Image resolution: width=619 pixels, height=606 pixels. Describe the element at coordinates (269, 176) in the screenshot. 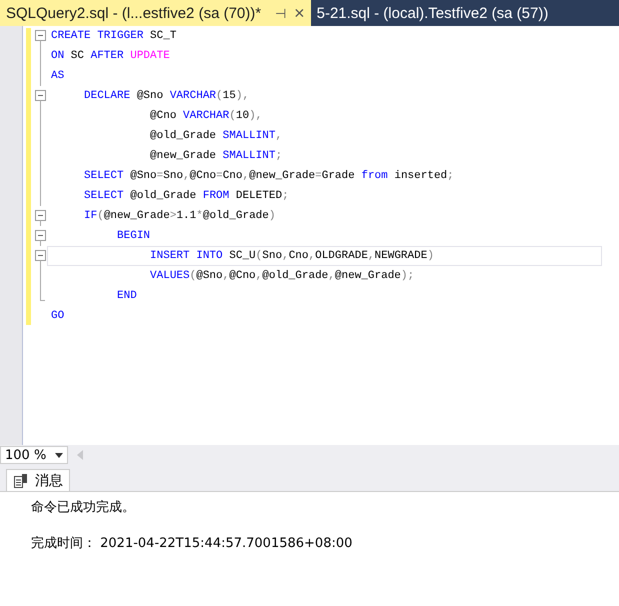

I see `code-line: SELECT @Sno=Sno,@Cno=Cno,@new_Grade=Grade from inserted;` at that location.